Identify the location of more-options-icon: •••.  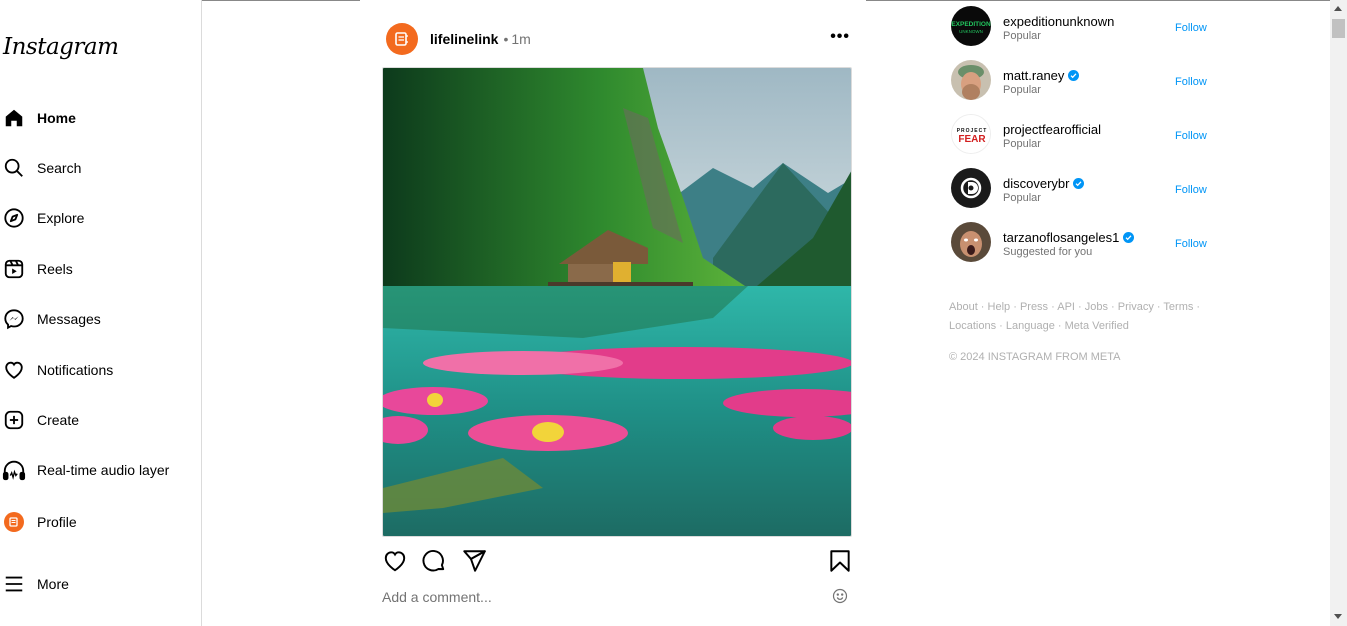
(840, 37).